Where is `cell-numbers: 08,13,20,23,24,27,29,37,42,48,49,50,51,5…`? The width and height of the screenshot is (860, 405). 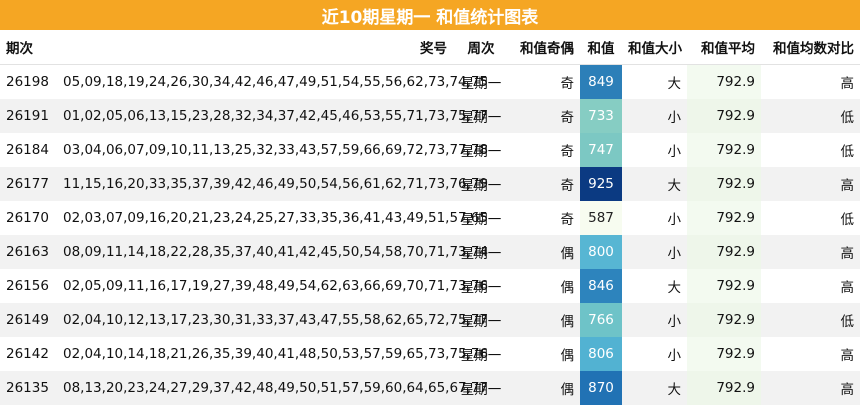 cell-numbers: 08,13,20,23,24,27,29,37,42,48,49,50,51,5… is located at coordinates (272, 388).